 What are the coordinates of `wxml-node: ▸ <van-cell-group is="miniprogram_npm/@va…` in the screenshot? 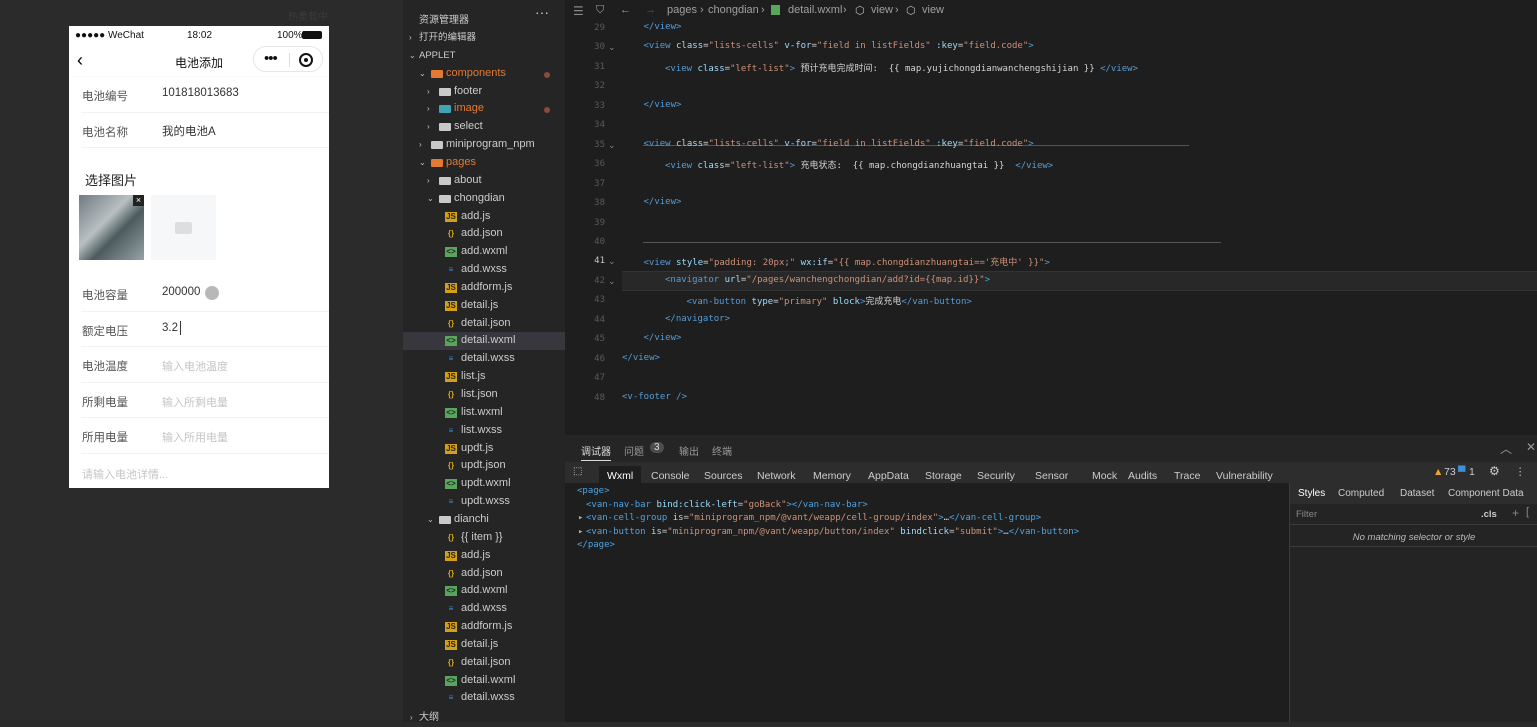 It's located at (809, 518).